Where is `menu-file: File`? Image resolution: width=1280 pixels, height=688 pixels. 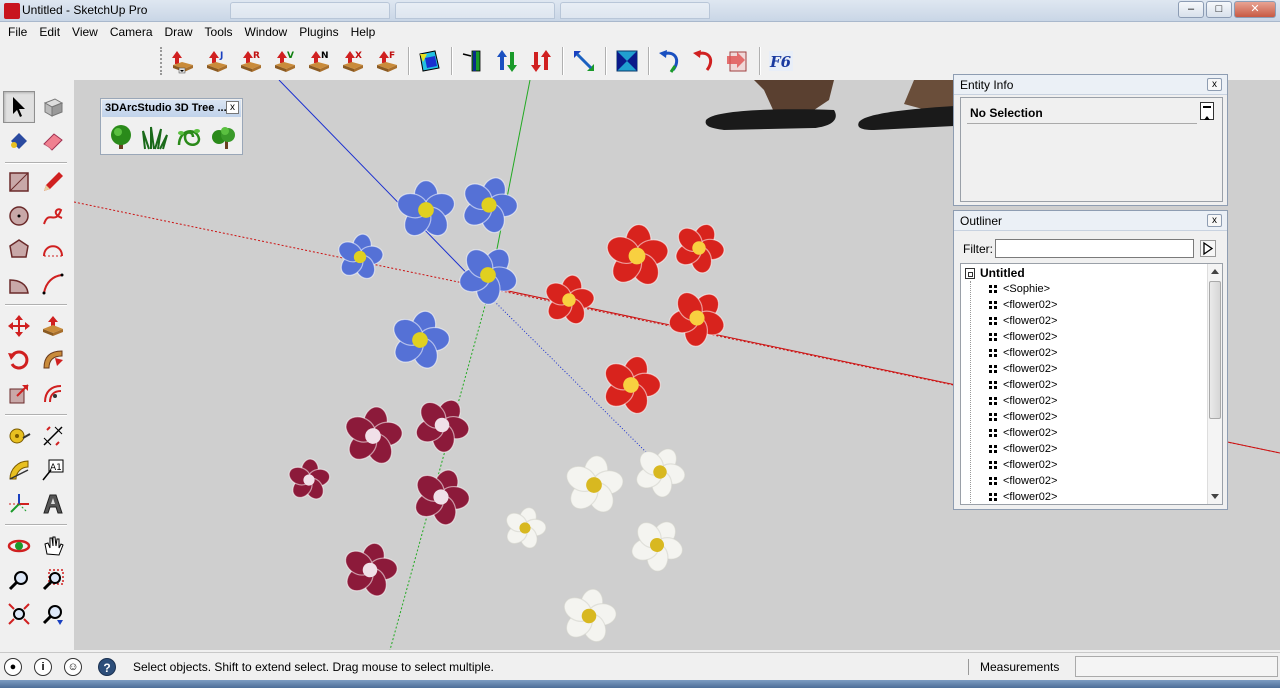 menu-file: File is located at coordinates (17, 32).